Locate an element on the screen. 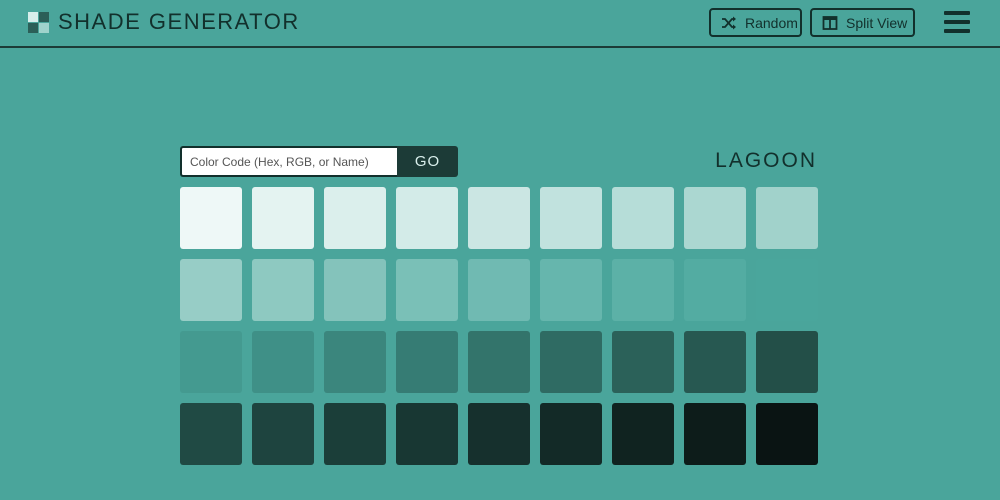 Image resolution: width=1000 pixels, height=500 pixels. random-button-label: Random is located at coordinates (771, 22).